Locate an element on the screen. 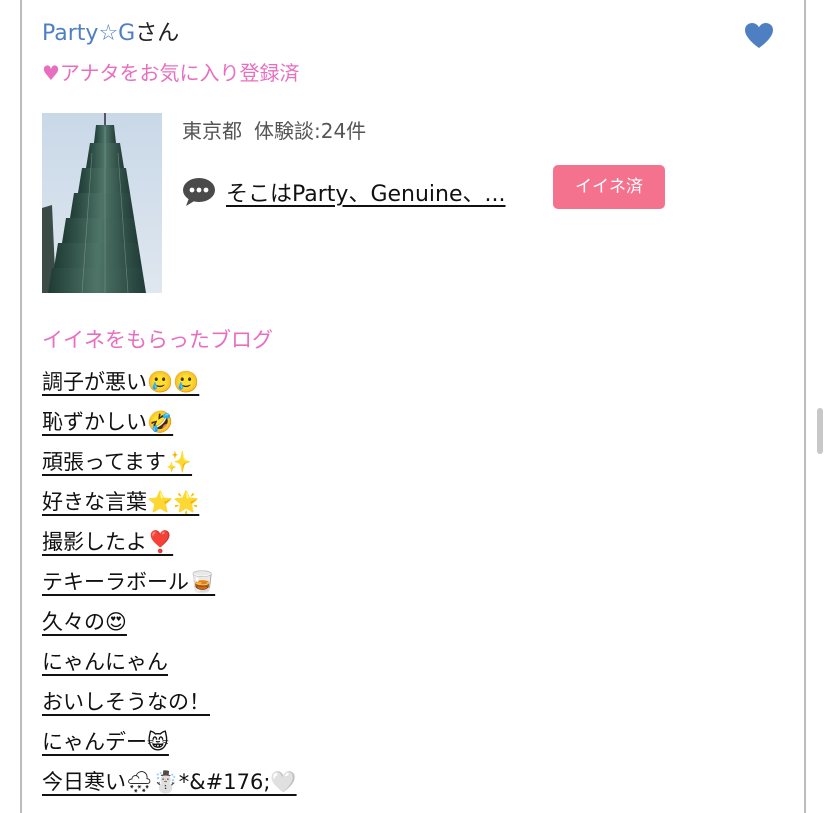  blog-link: 恥ずかしい🤣 is located at coordinates (107, 422).